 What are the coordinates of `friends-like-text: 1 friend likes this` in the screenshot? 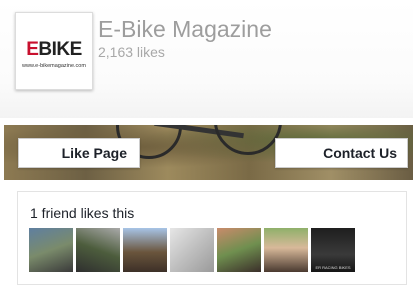 It's located at (82, 213).